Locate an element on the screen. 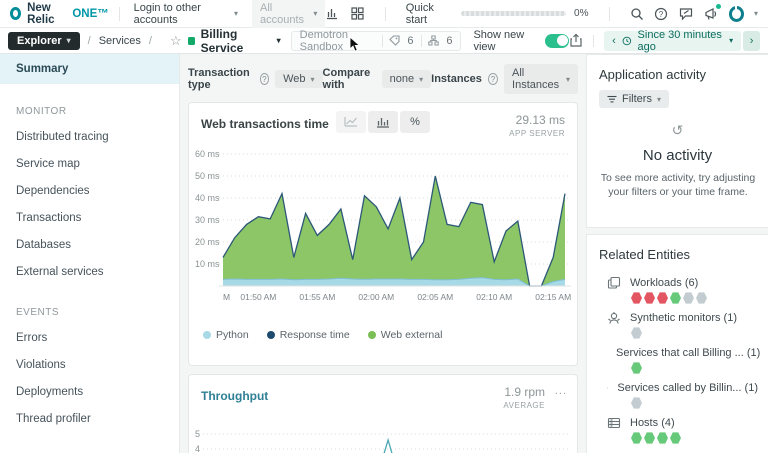  svg-text: 60 ms is located at coordinates (207, 154).